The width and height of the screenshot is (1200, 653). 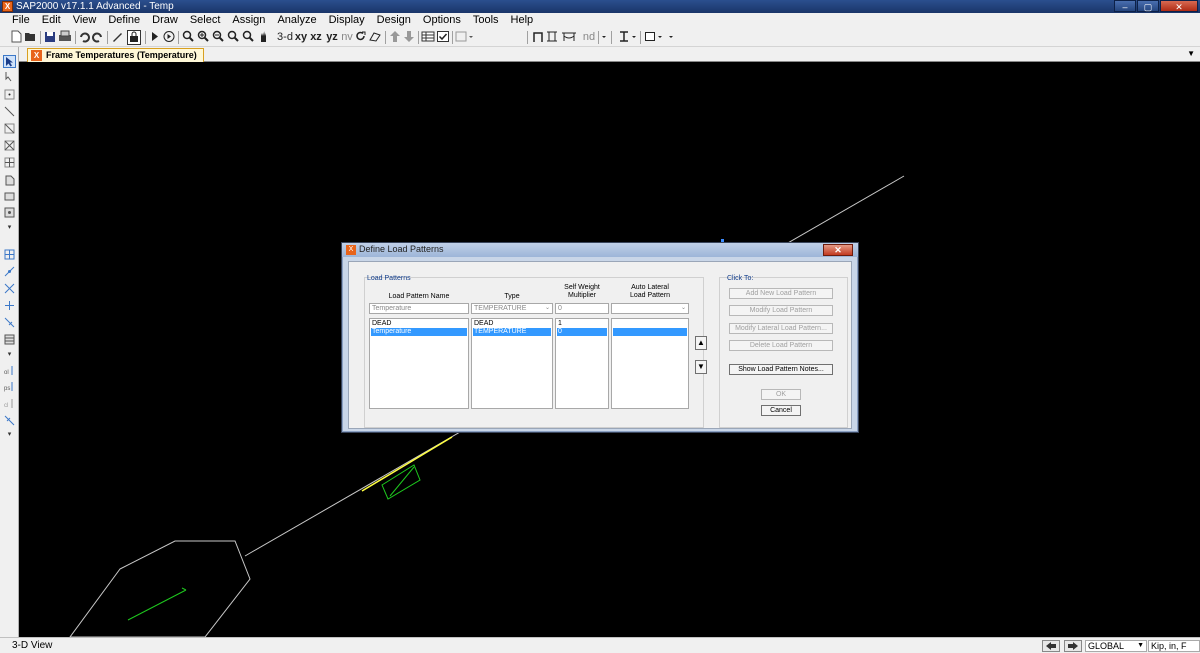 I want to click on menu-analyze: Analyze, so click(x=296, y=20).